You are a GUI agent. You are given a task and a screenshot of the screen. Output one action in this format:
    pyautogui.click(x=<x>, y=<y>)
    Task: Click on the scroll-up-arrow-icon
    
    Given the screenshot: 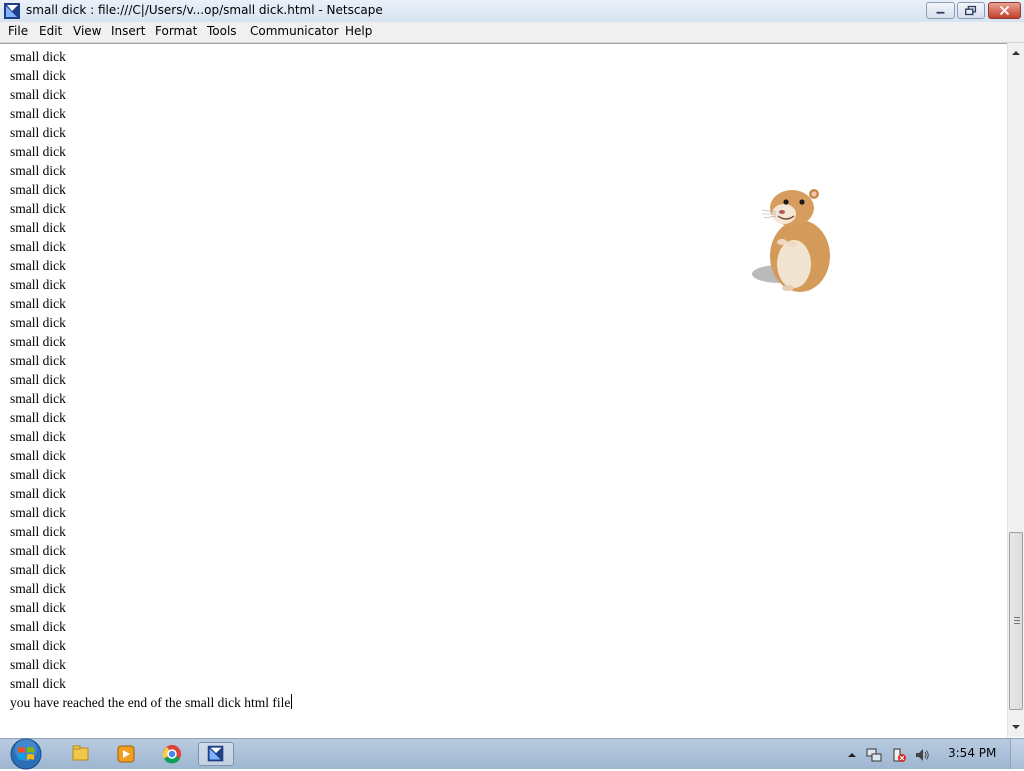 What is the action you would take?
    pyautogui.click(x=1016, y=53)
    